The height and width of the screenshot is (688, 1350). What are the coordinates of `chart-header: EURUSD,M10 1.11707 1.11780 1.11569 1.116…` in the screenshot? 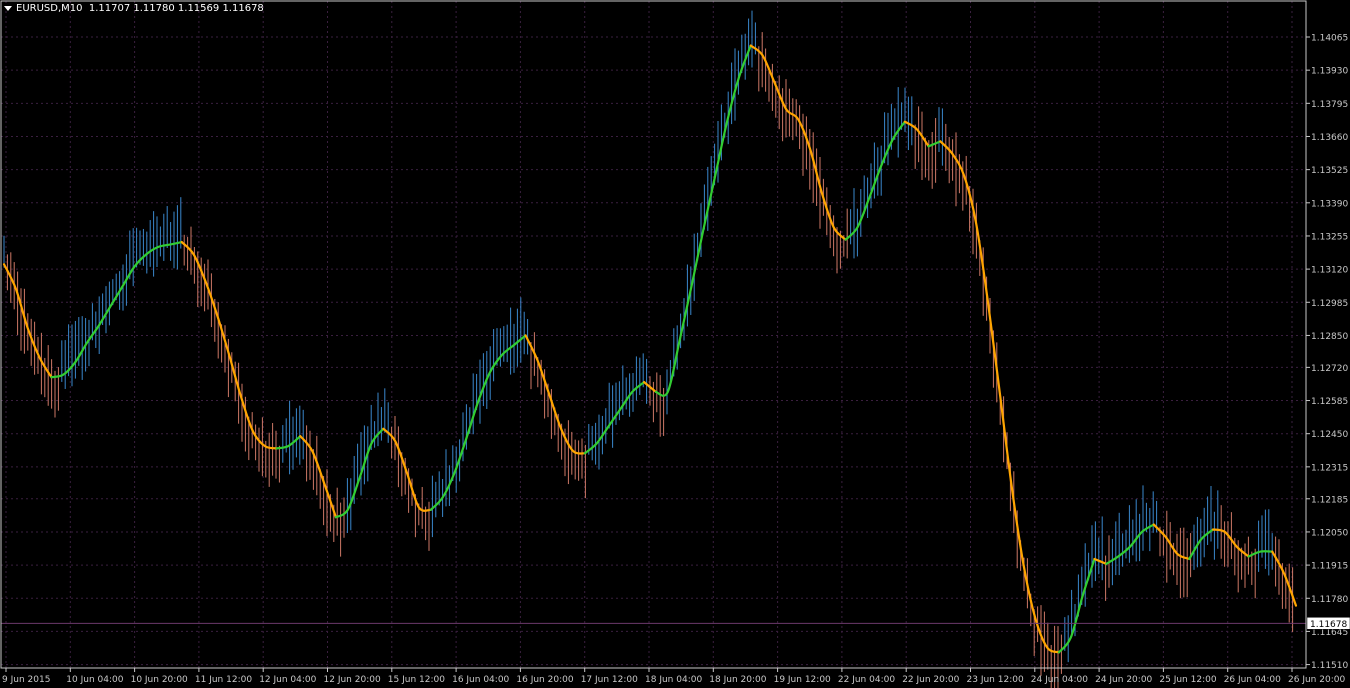 It's located at (134, 8).